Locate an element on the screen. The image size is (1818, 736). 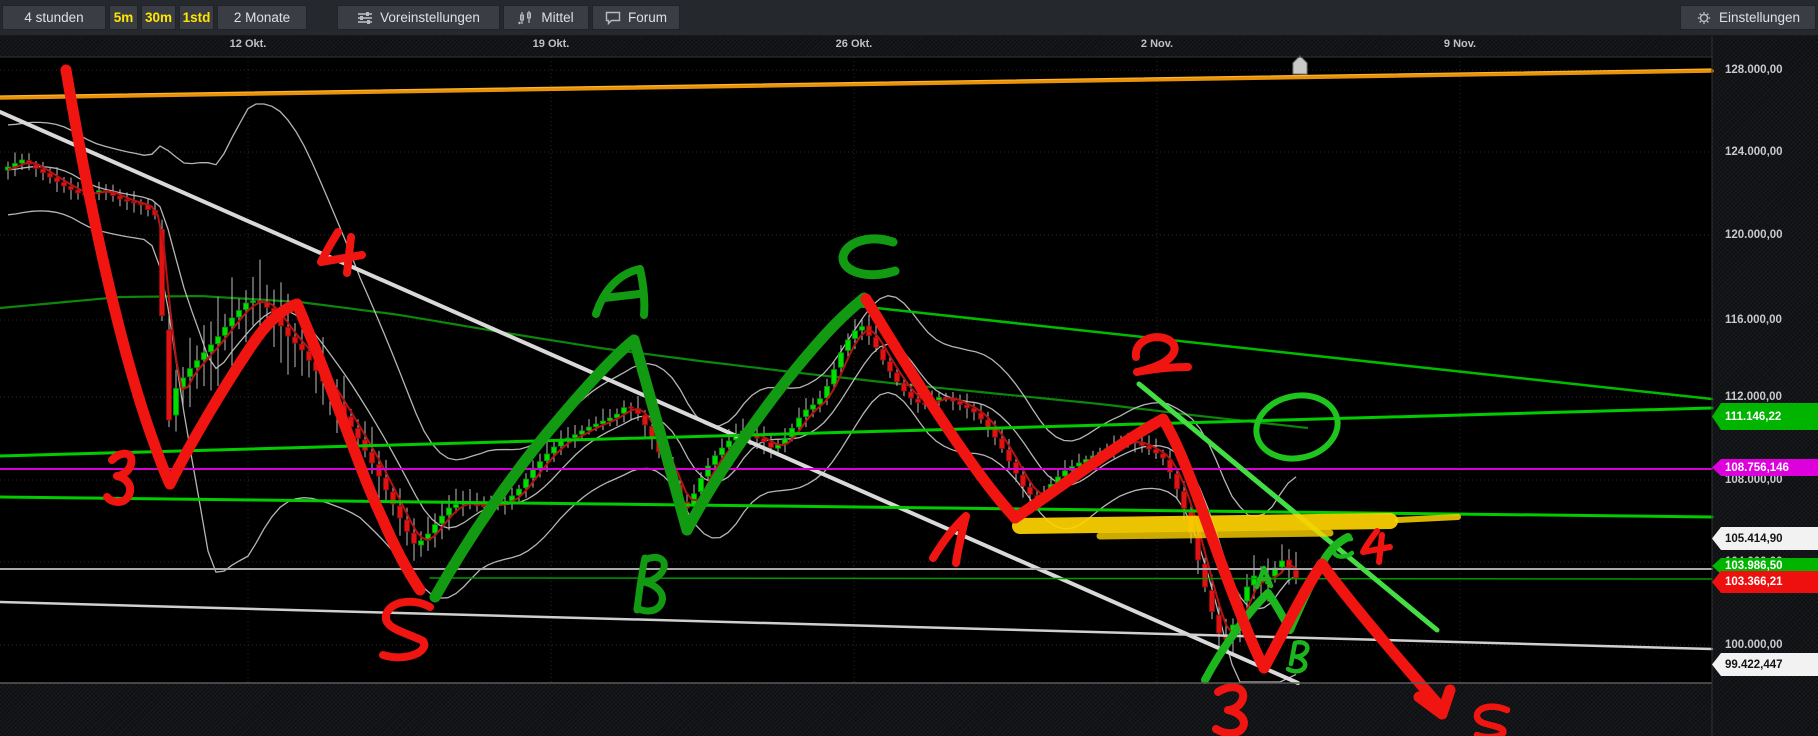
indicator-candles-icon is located at coordinates (525, 17).